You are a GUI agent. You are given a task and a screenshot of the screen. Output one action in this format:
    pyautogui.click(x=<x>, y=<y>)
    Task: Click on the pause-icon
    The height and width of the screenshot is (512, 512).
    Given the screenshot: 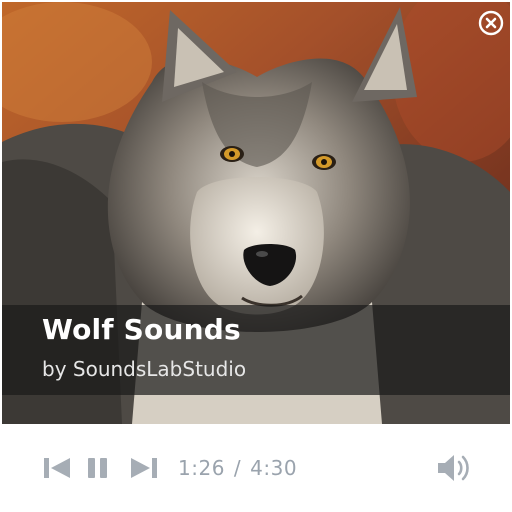 What is the action you would take?
    pyautogui.click(x=97, y=468)
    